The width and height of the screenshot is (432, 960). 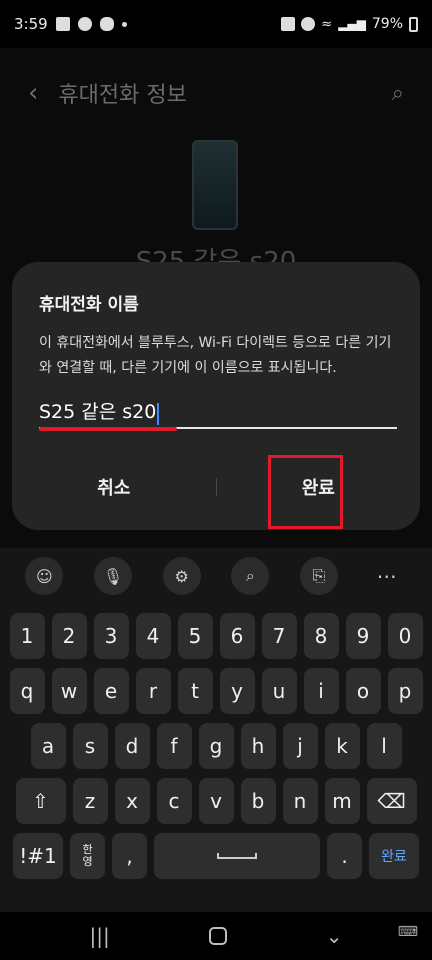 What do you see at coordinates (195, 636) in the screenshot?
I see `key-5: 5` at bounding box center [195, 636].